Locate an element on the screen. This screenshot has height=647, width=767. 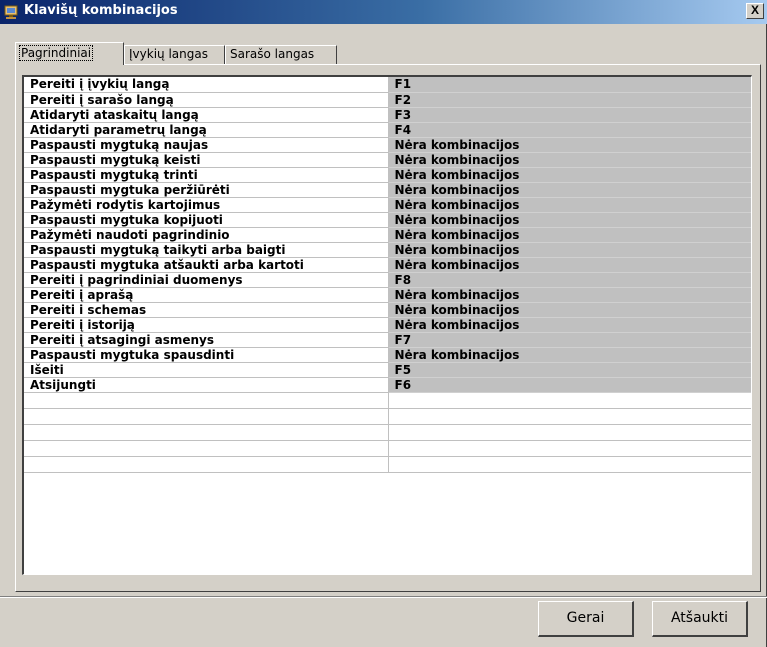
ok-button-label: Gerai is located at coordinates (585, 618).